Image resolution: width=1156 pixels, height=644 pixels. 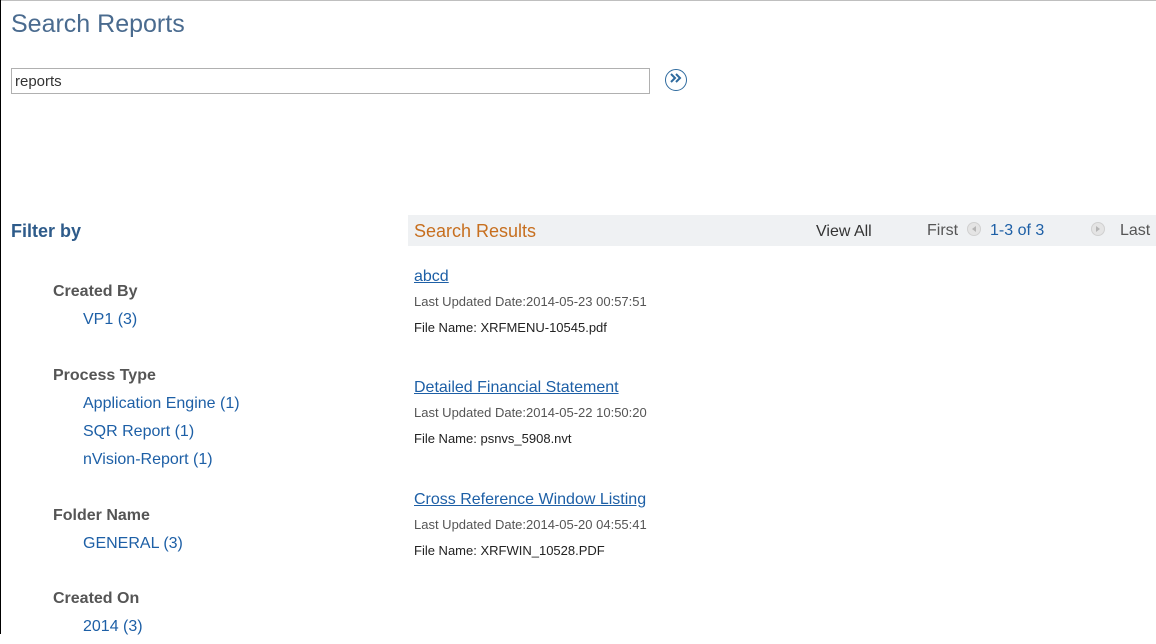 I want to click on filter-item-application-engine: Application Engine (1), so click(x=146, y=407).